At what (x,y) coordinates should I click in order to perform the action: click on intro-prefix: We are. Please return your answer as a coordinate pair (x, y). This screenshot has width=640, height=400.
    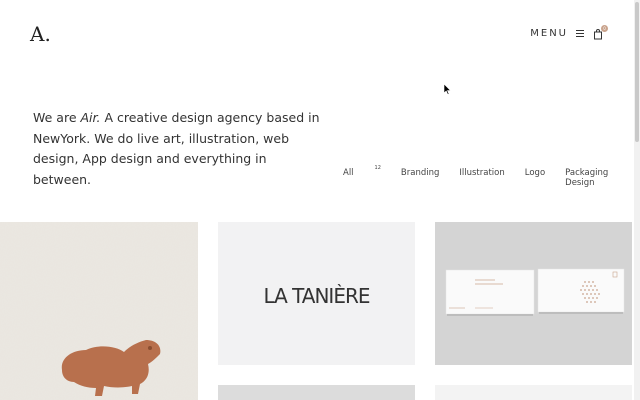
    Looking at the image, I should click on (57, 117).